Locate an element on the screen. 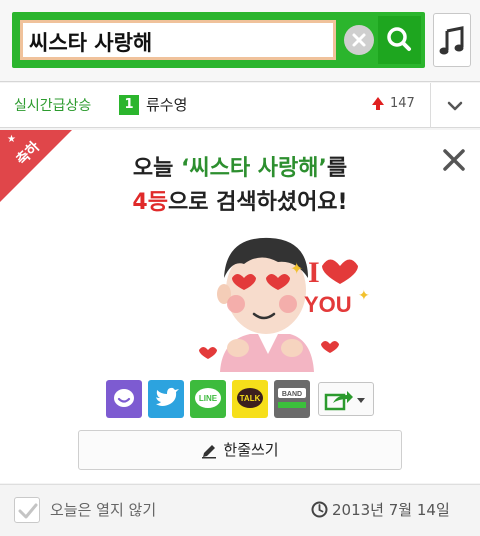 This screenshot has height=536, width=480. share-kakaotalk-button: TALK is located at coordinates (250, 399).